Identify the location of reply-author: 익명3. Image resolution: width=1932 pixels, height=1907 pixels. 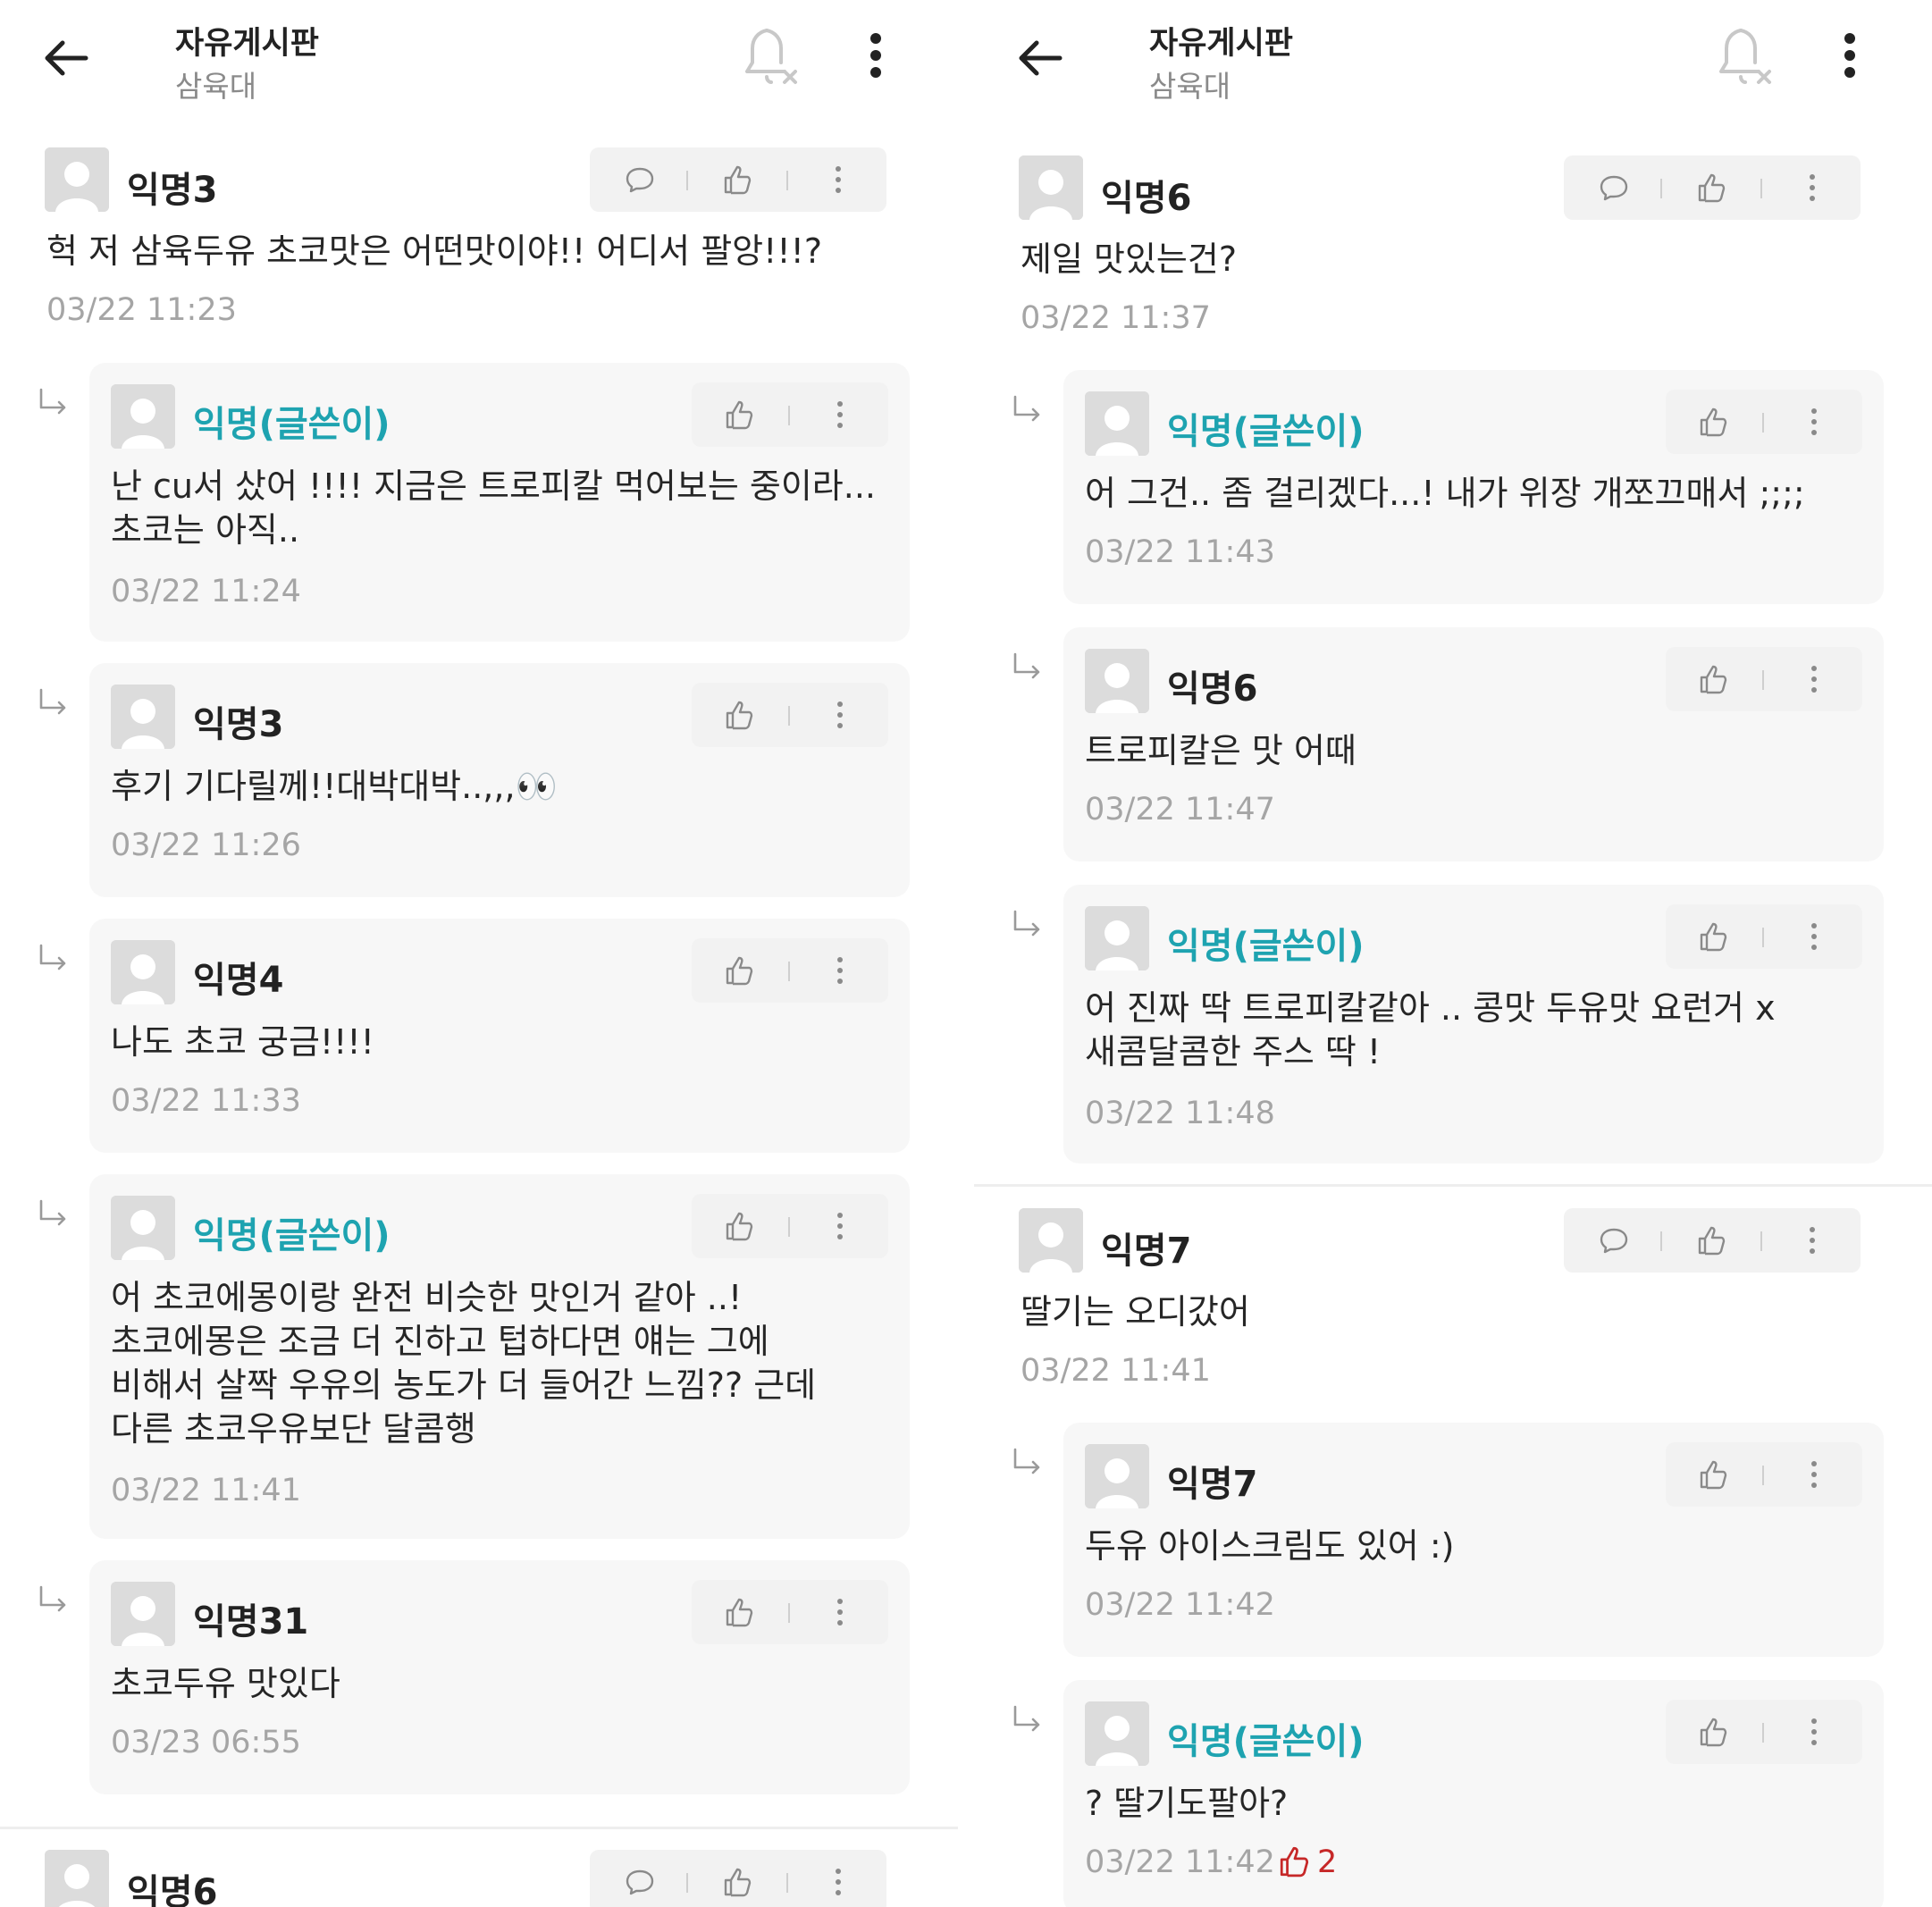
(238, 724).